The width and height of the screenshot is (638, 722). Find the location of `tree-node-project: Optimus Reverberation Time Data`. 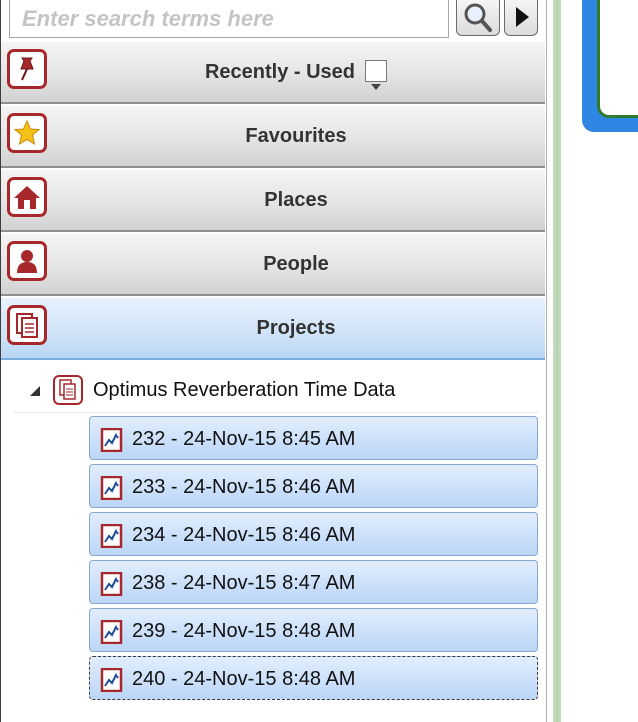

tree-node-project: Optimus Reverberation Time Data is located at coordinates (276, 390).